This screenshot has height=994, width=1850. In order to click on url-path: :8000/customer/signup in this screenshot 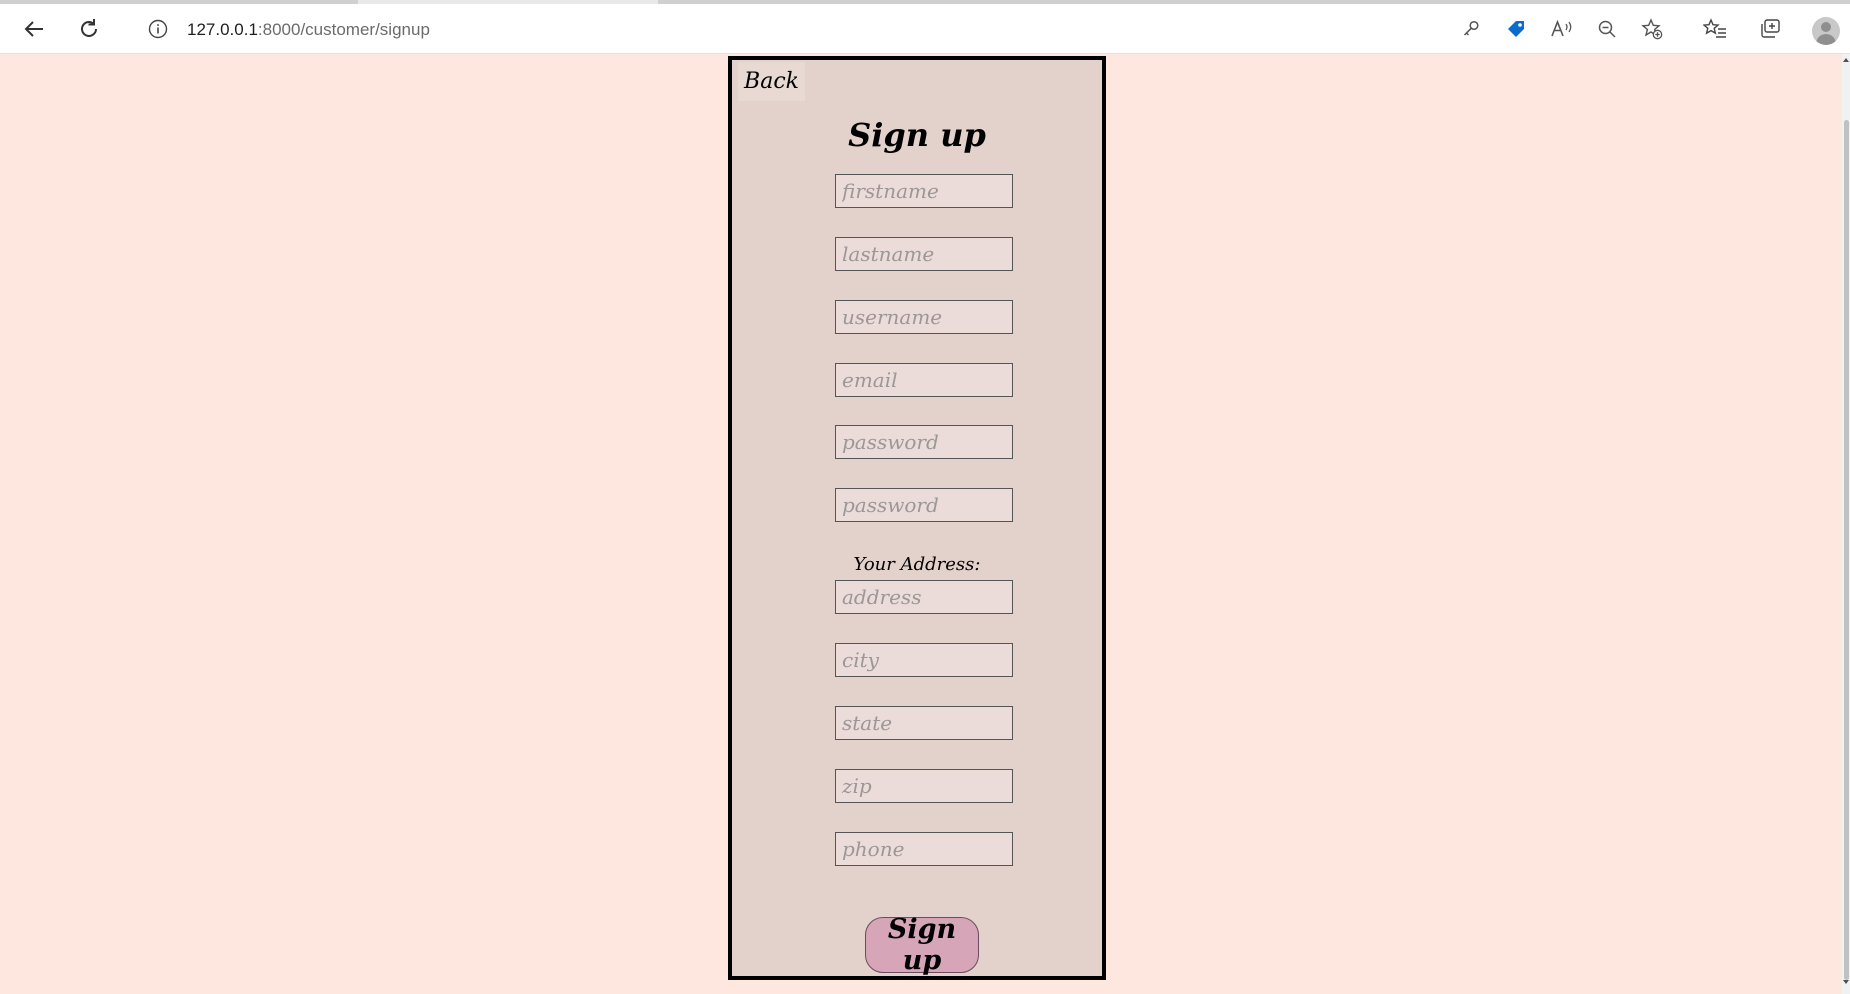, I will do `click(343, 29)`.